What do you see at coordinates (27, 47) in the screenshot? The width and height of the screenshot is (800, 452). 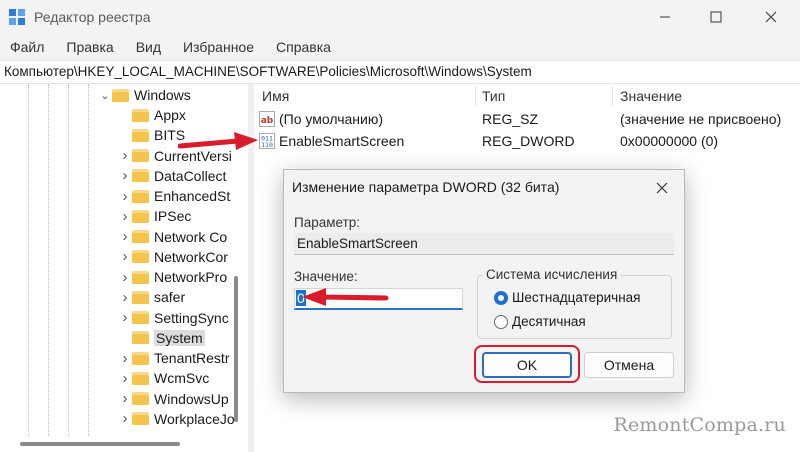 I see `menu-file: Файл` at bounding box center [27, 47].